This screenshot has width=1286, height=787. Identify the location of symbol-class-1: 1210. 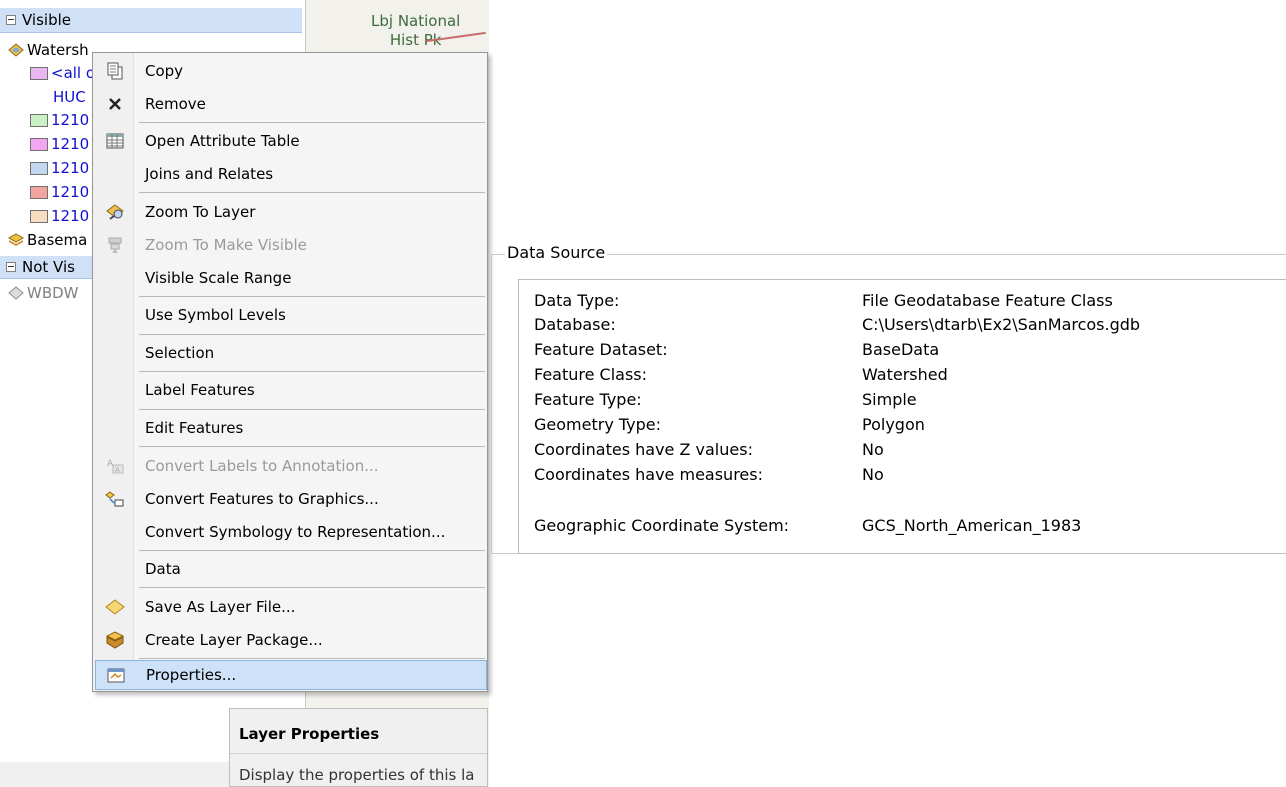
(44, 120).